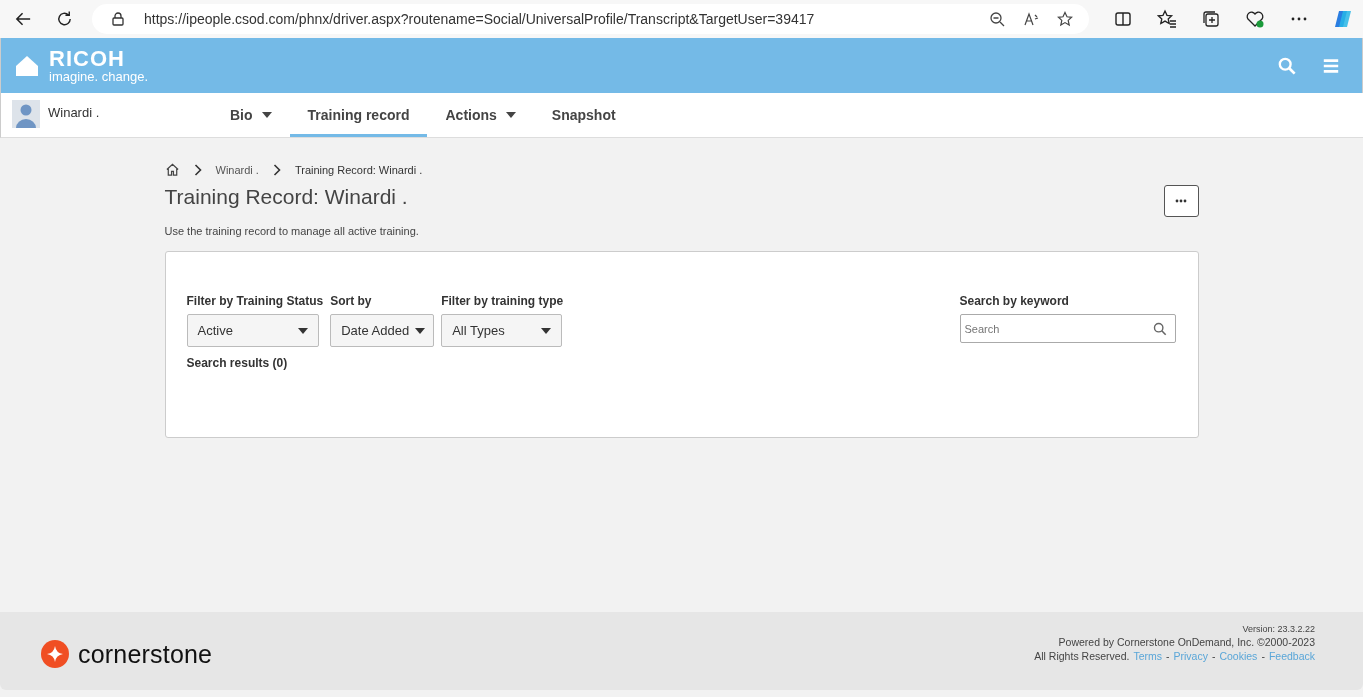 The height and width of the screenshot is (697, 1363). I want to click on avatar-icon, so click(26, 114).